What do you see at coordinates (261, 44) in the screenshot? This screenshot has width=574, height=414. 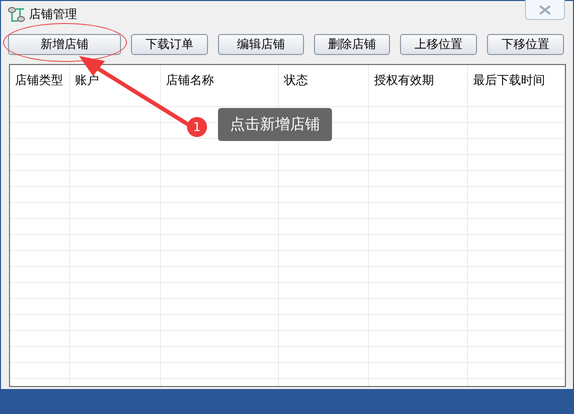 I see `toolbar-button: 编辑店铺` at bounding box center [261, 44].